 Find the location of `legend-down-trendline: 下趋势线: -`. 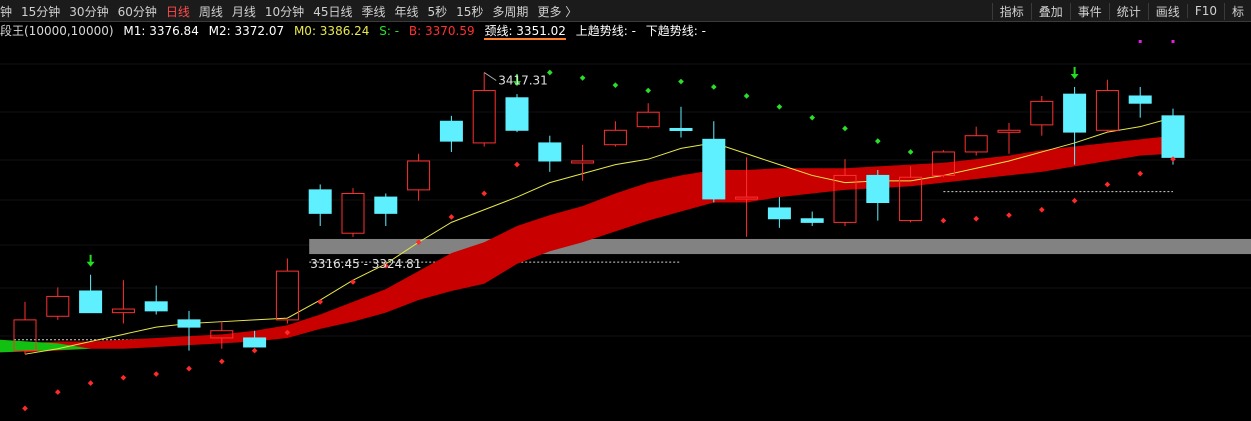

legend-down-trendline: 下趋势线: - is located at coordinates (675, 31).